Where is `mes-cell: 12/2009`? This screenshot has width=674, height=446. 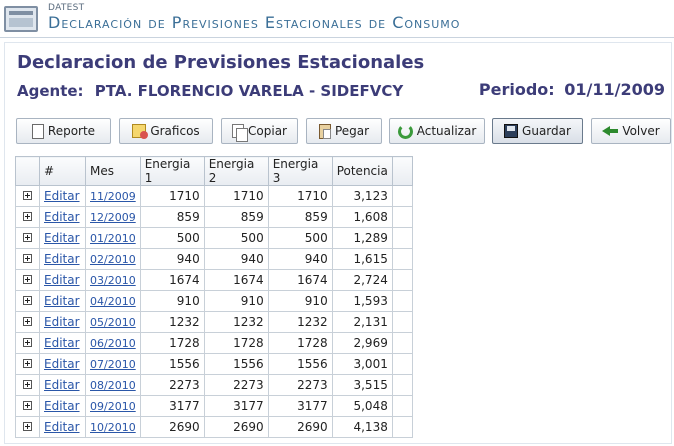 mes-cell: 12/2009 is located at coordinates (113, 217).